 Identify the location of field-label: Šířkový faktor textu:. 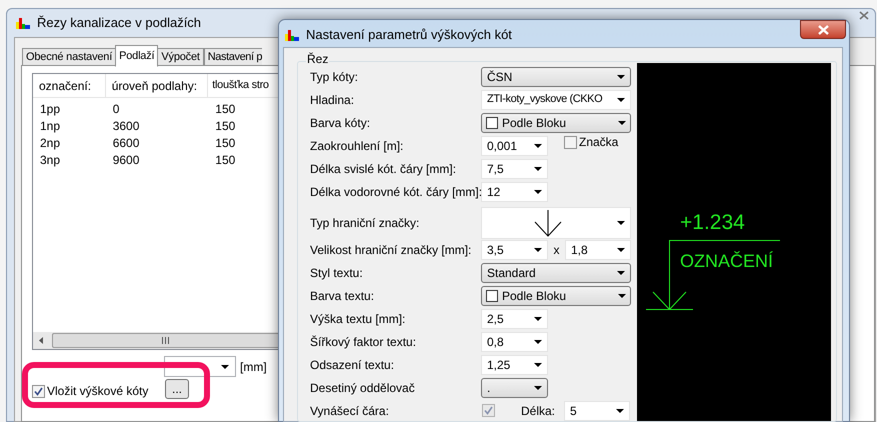
(364, 342).